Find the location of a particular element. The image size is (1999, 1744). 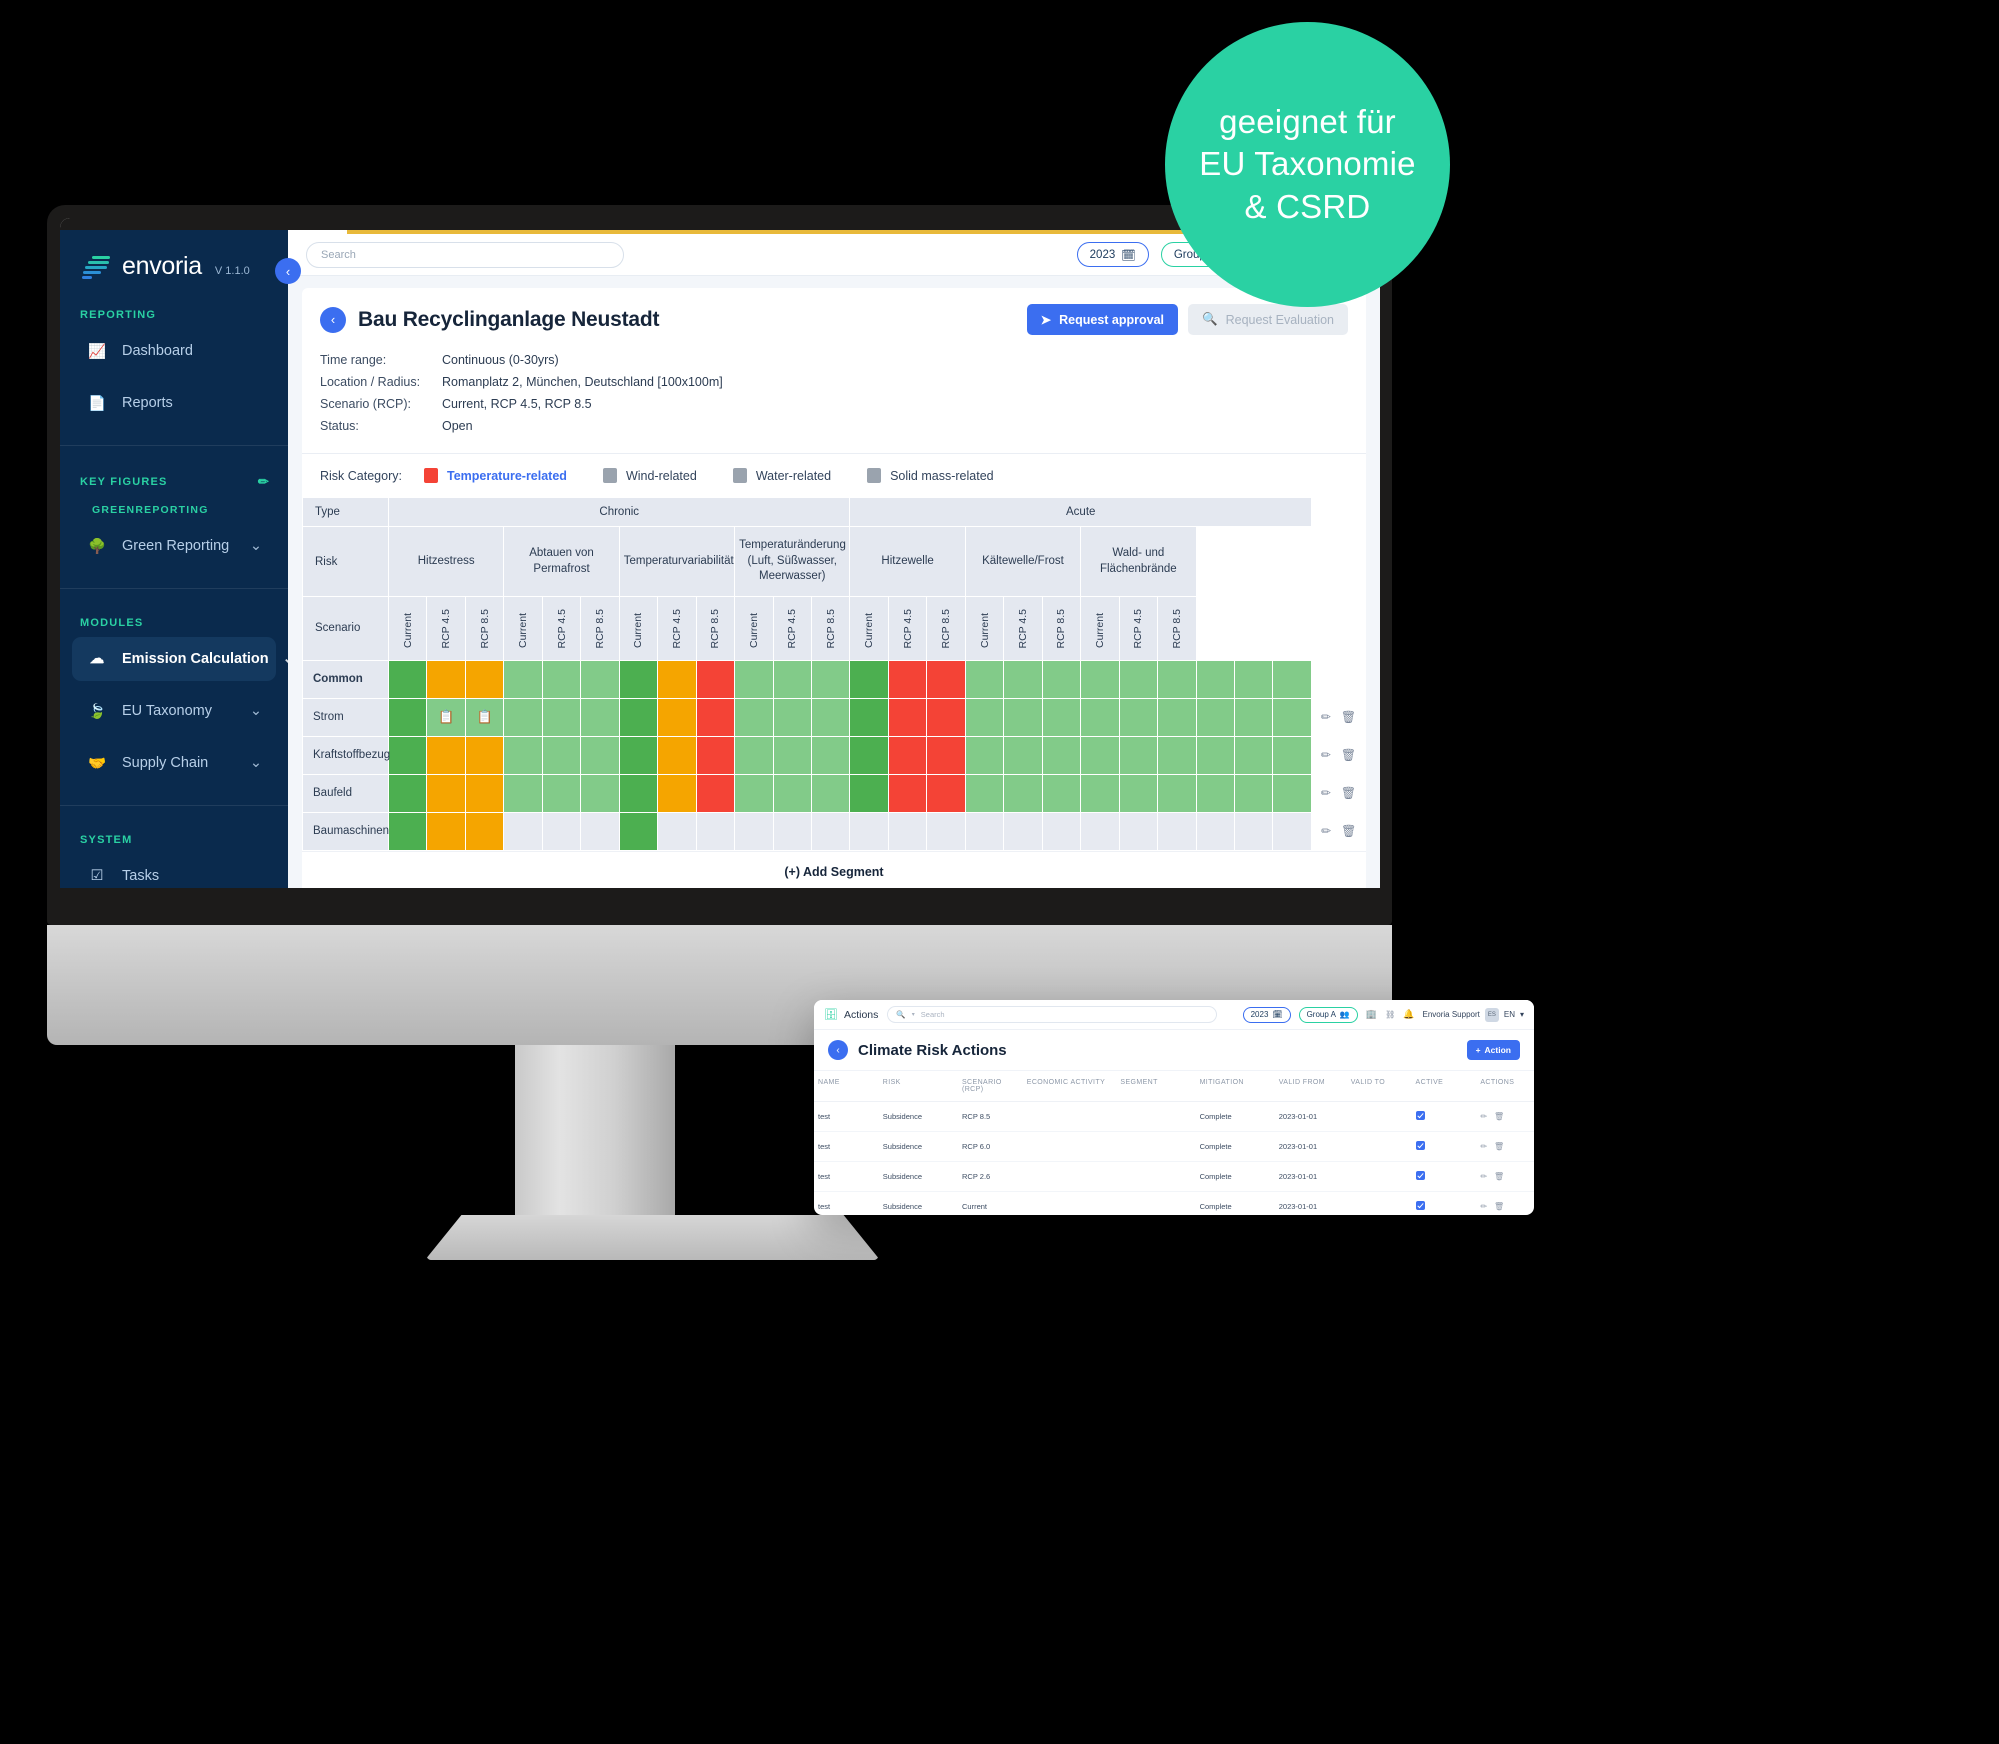

actions-column-header: RISK is located at coordinates (918, 1086).